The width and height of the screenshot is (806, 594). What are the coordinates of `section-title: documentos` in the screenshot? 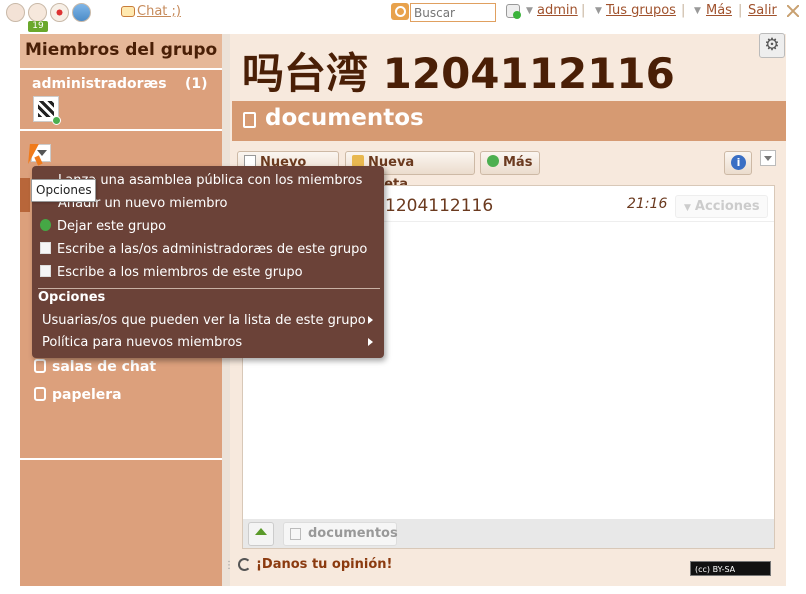 It's located at (344, 118).